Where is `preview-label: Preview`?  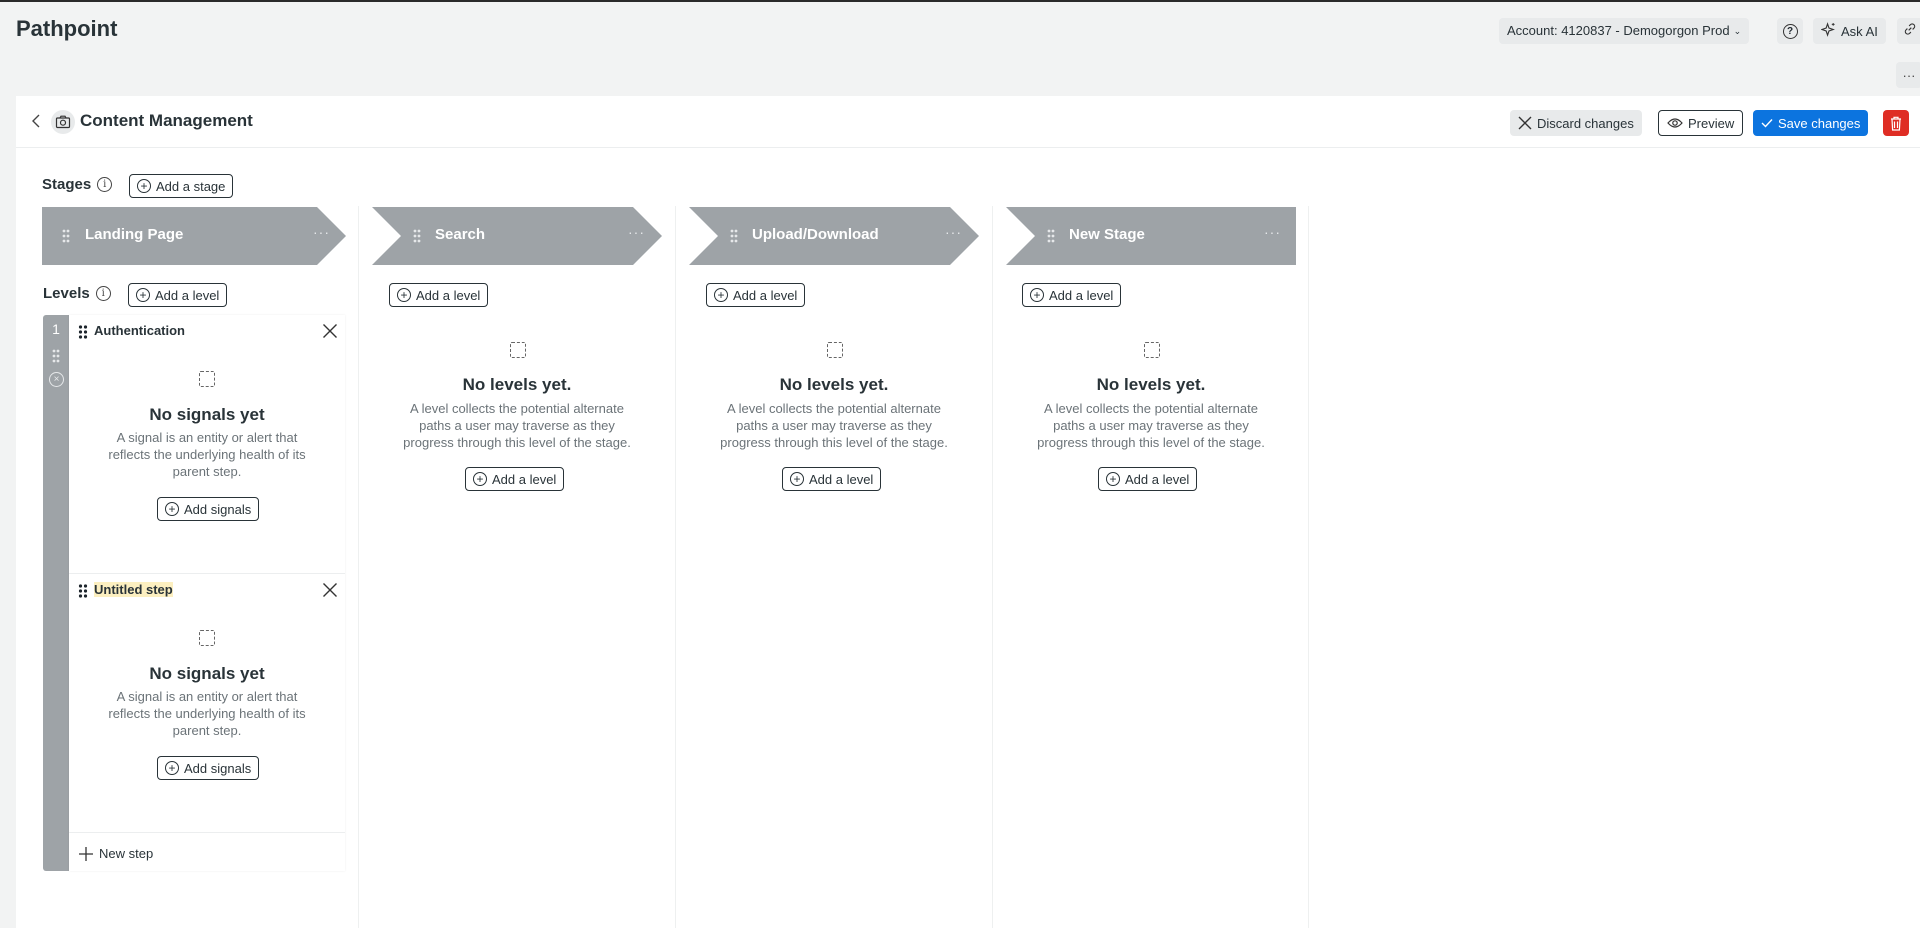 preview-label: Preview is located at coordinates (1711, 123).